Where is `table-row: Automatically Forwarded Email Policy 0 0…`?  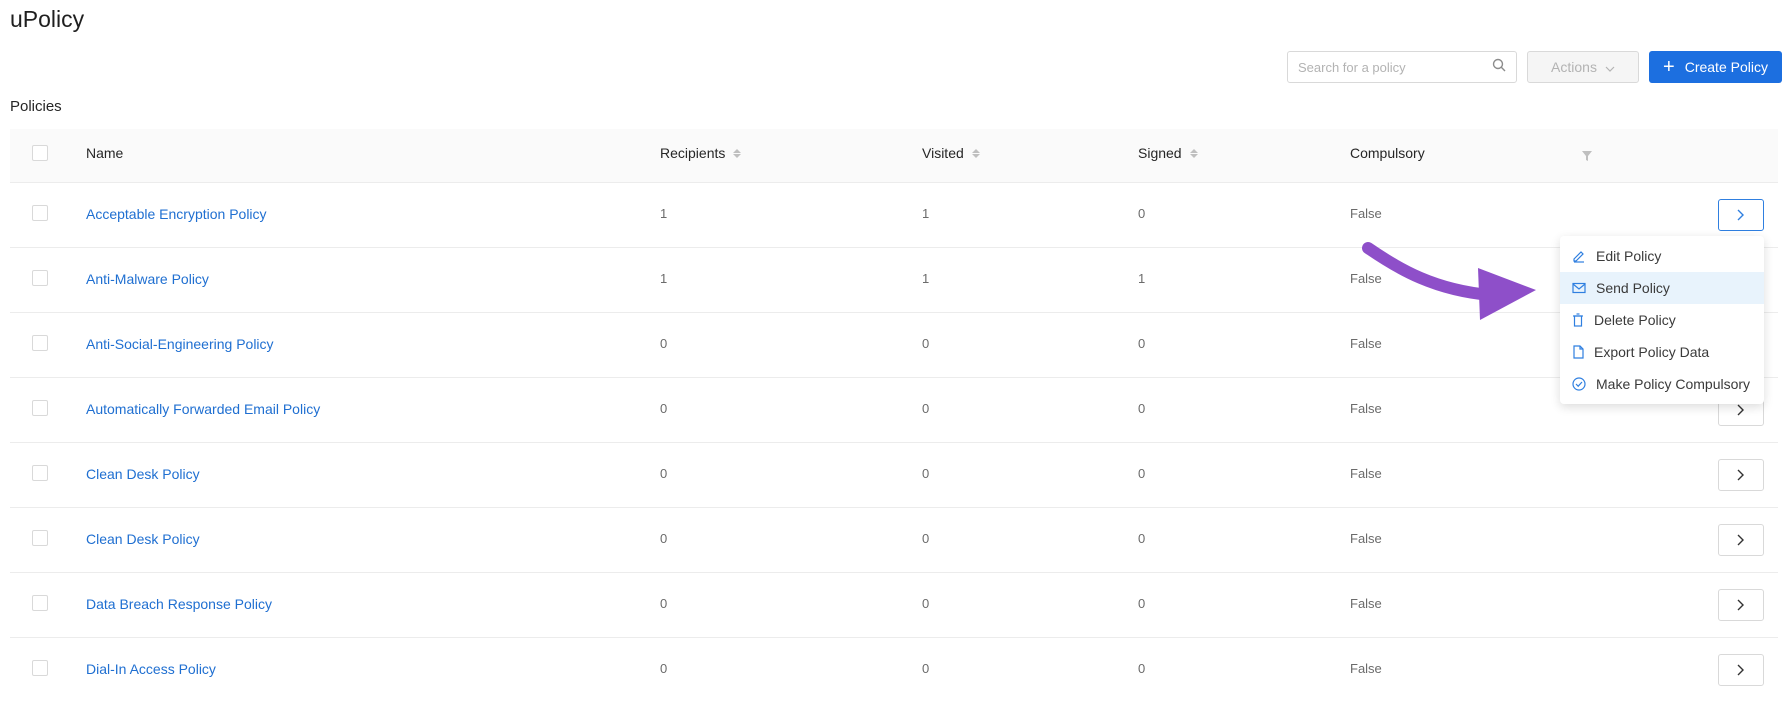 table-row: Automatically Forwarded Email Policy 0 0… is located at coordinates (894, 410).